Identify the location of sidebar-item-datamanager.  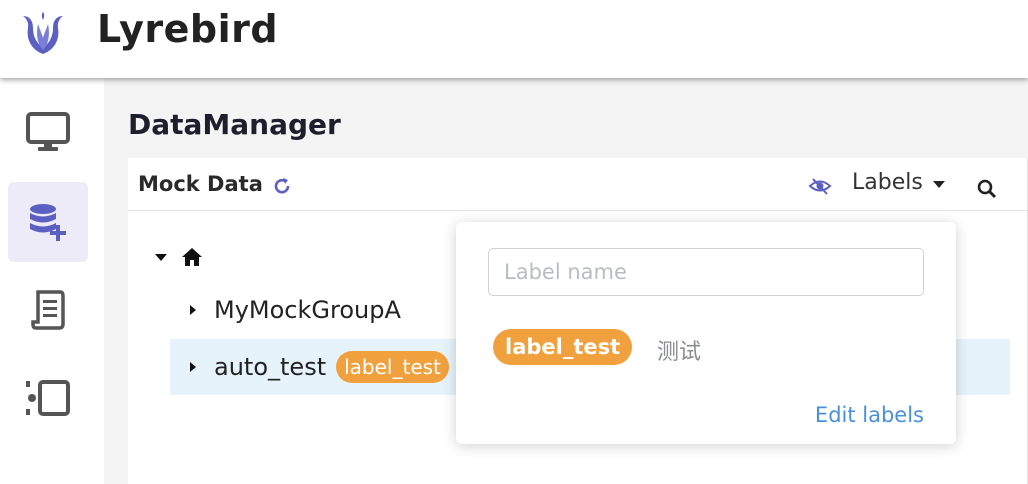
(48, 222).